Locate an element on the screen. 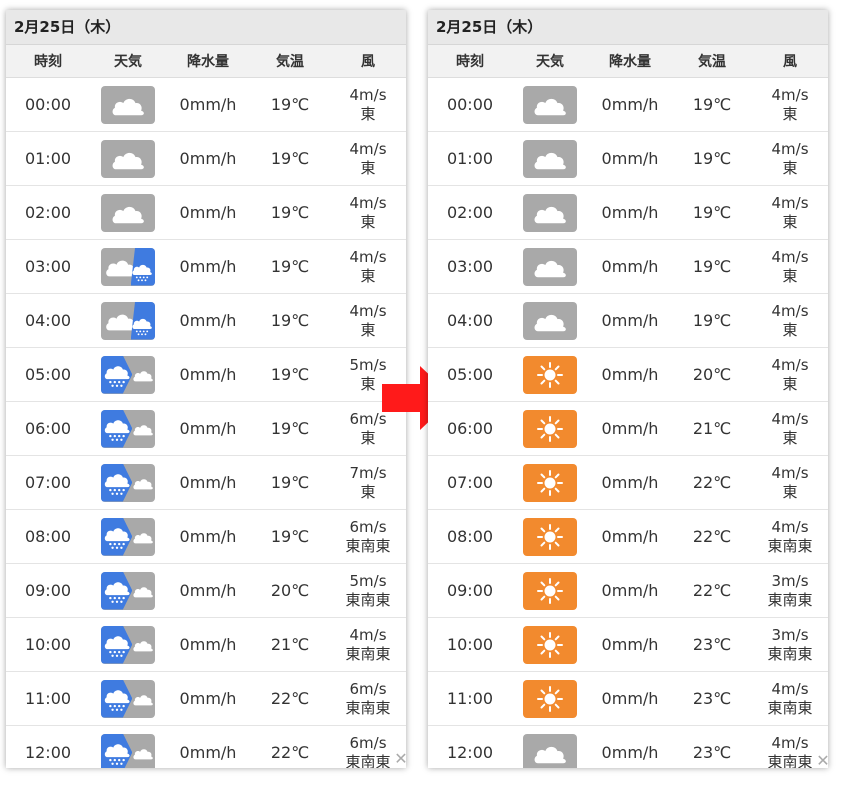 This screenshot has width=848, height=788. wind-speed: 5m/s is located at coordinates (368, 580).